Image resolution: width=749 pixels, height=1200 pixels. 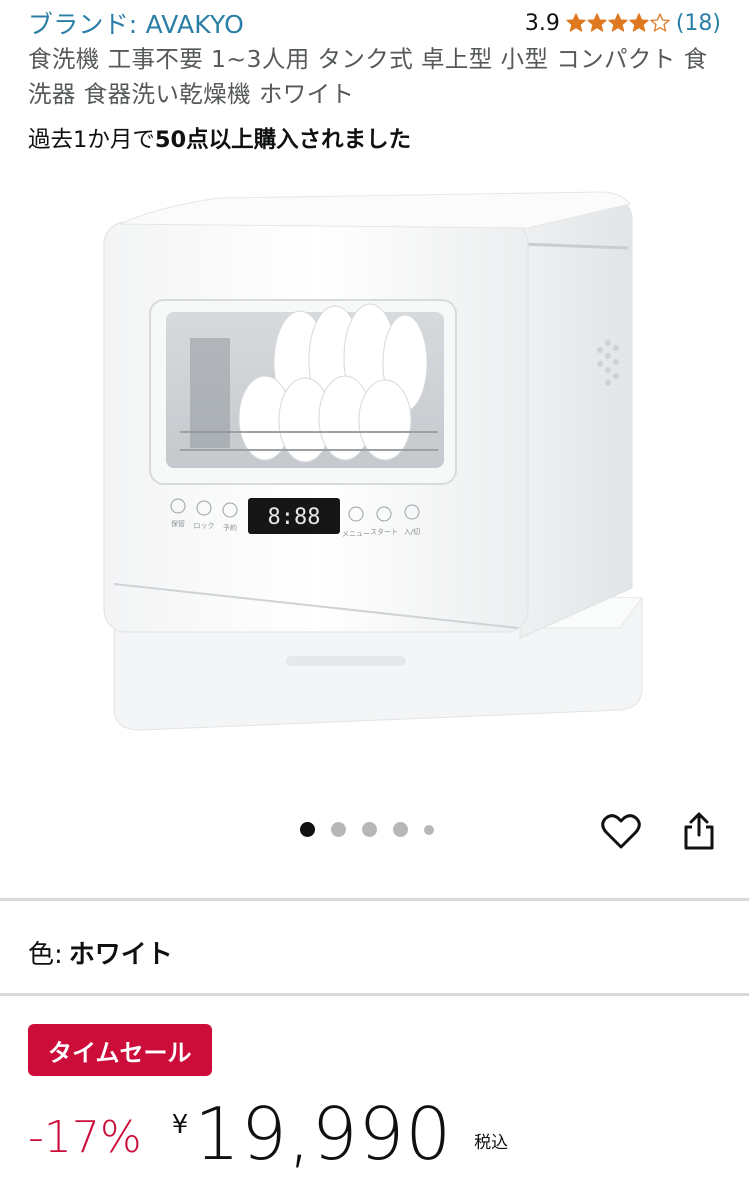 I want to click on purchase-count-note: 過去1か月で50点以上購入されました, so click(x=219, y=138).